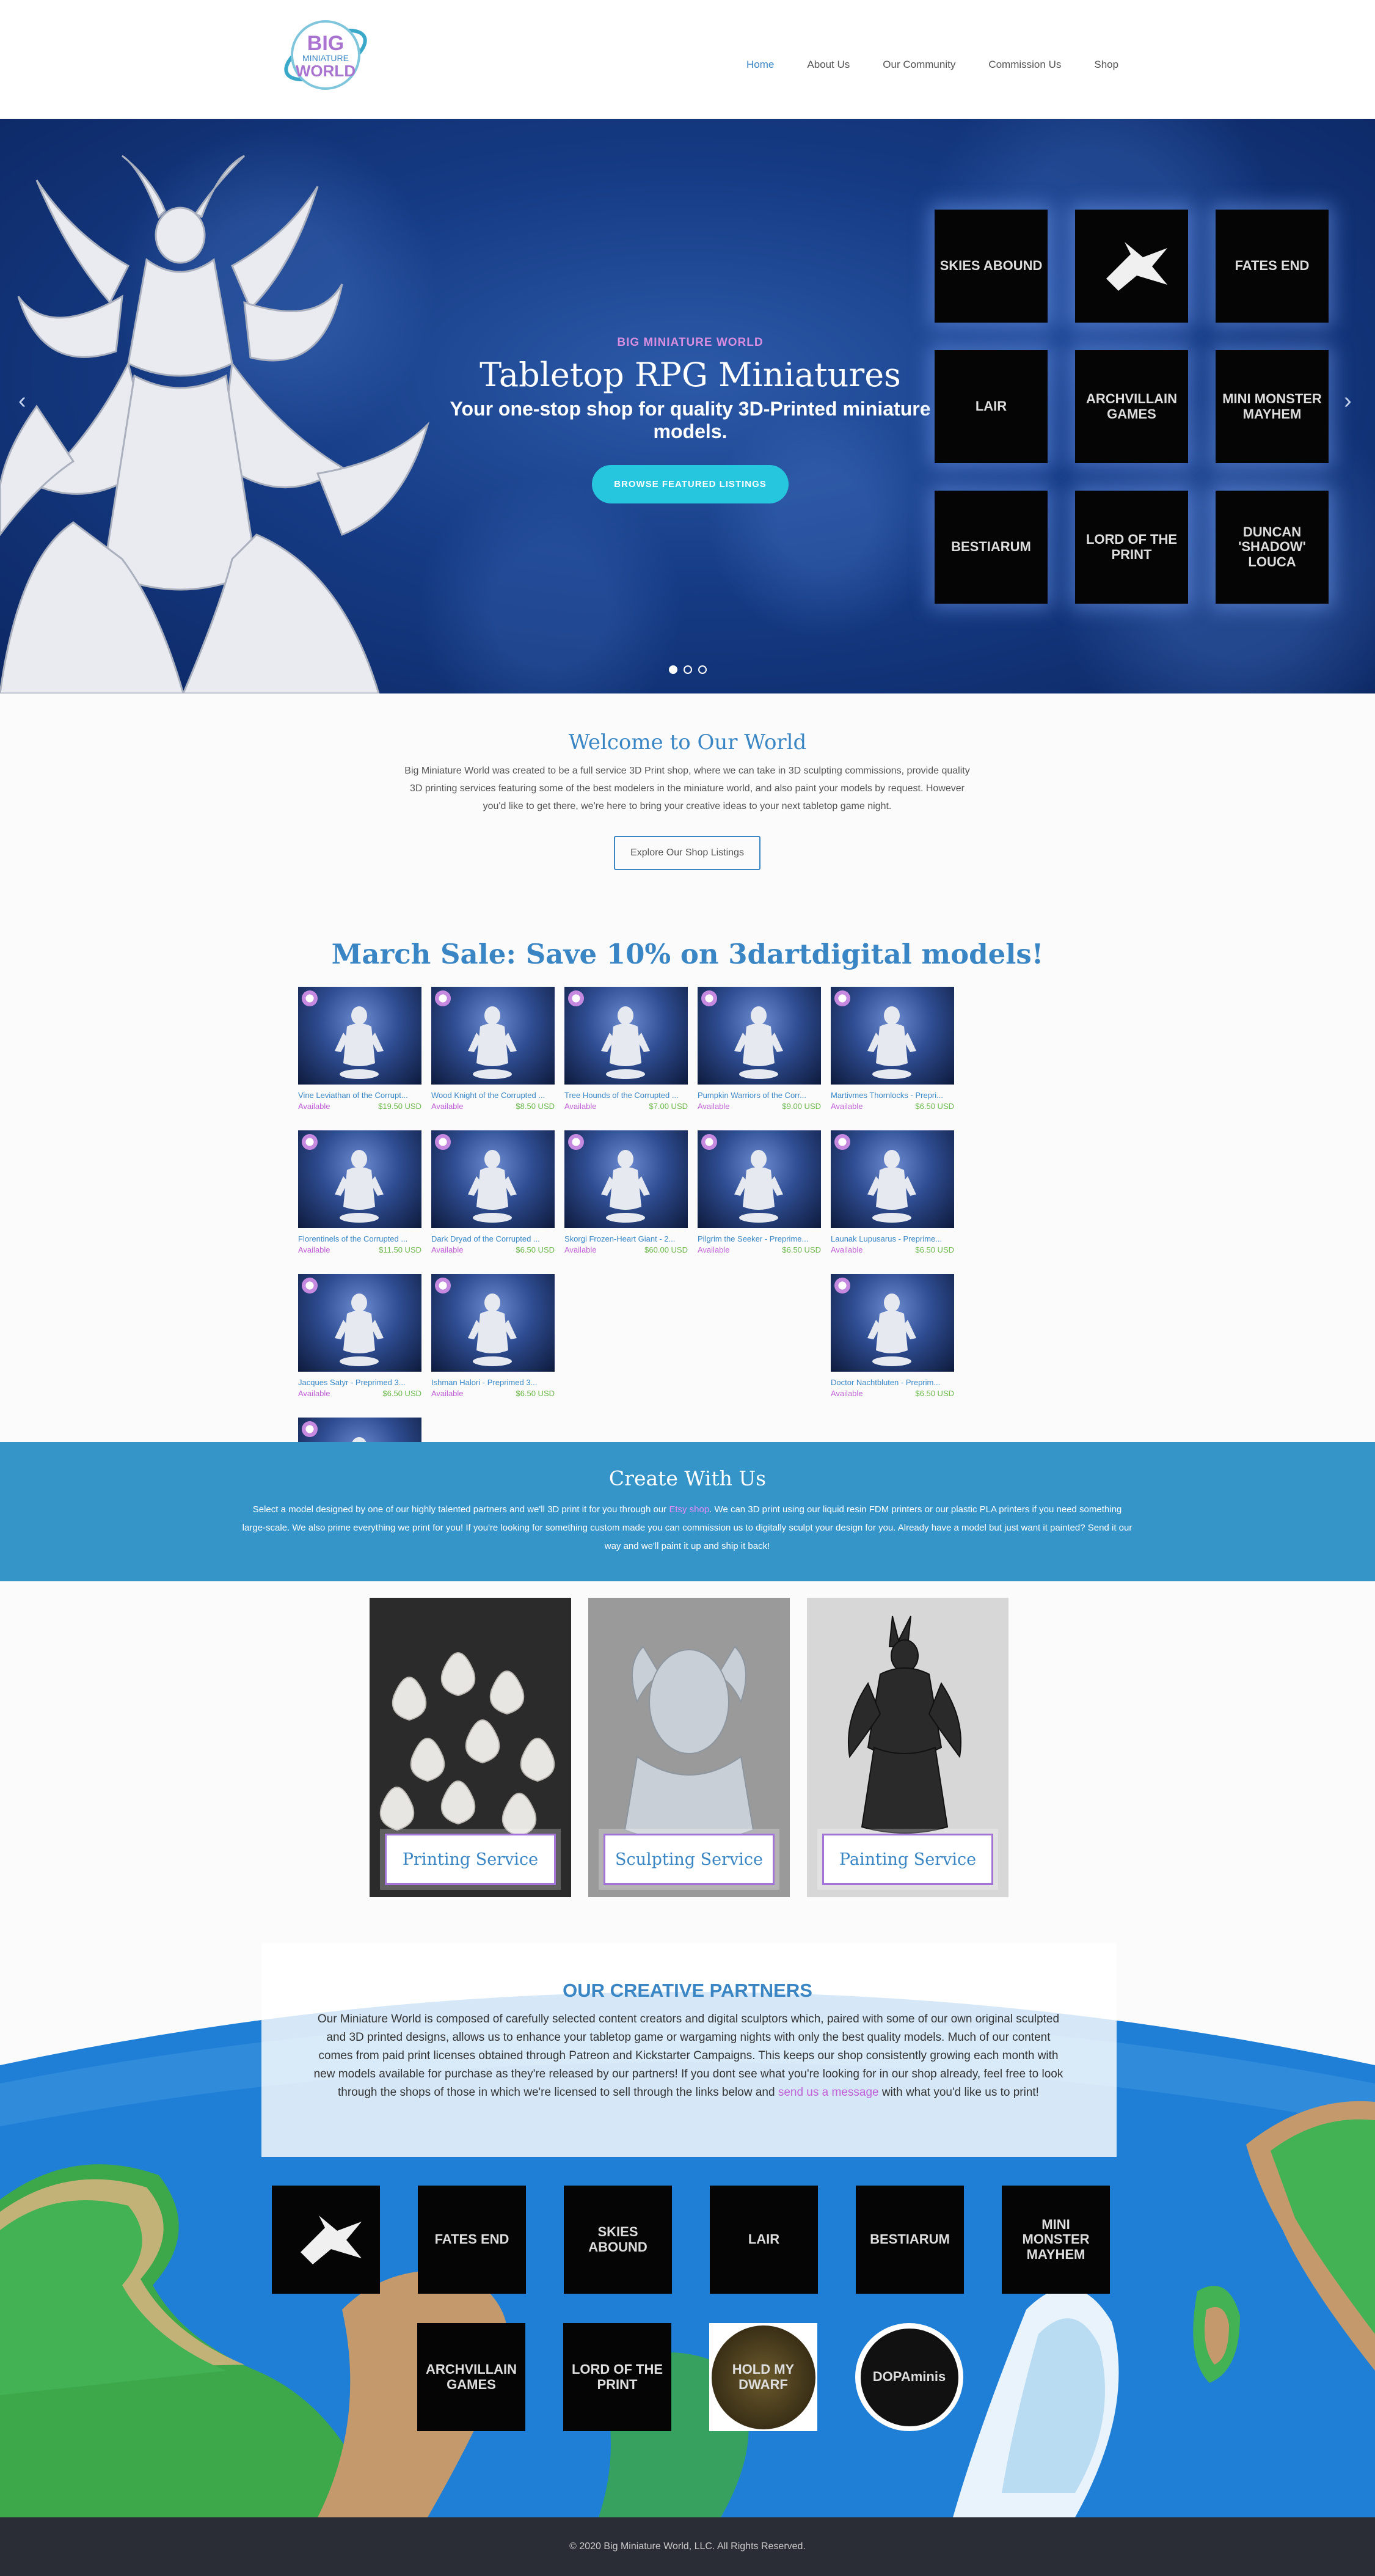  Describe the element at coordinates (1025, 65) in the screenshot. I see `nav-commission-us: Commission Us` at that location.